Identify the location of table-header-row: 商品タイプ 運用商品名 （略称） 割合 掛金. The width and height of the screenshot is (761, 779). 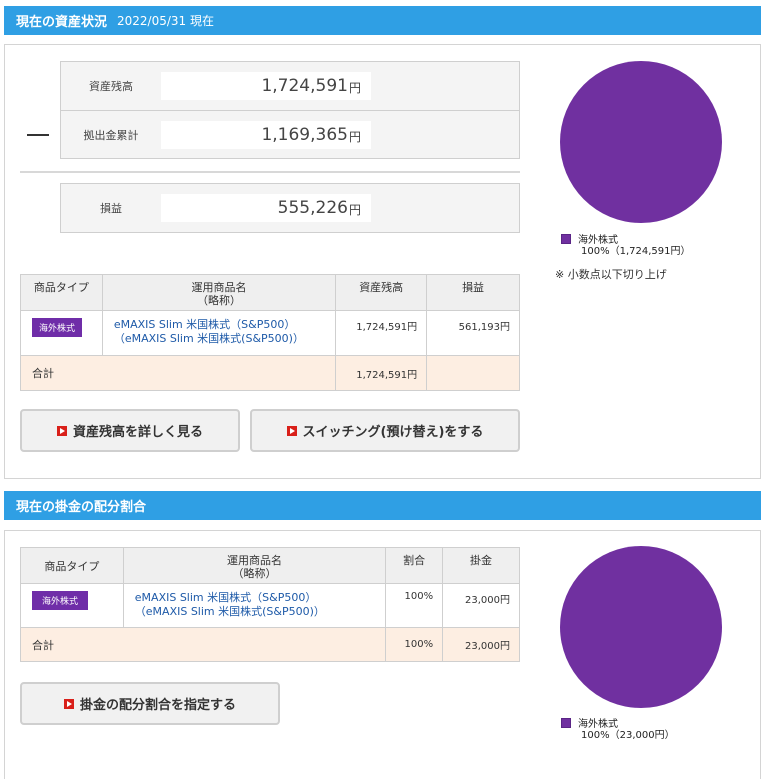
(270, 565).